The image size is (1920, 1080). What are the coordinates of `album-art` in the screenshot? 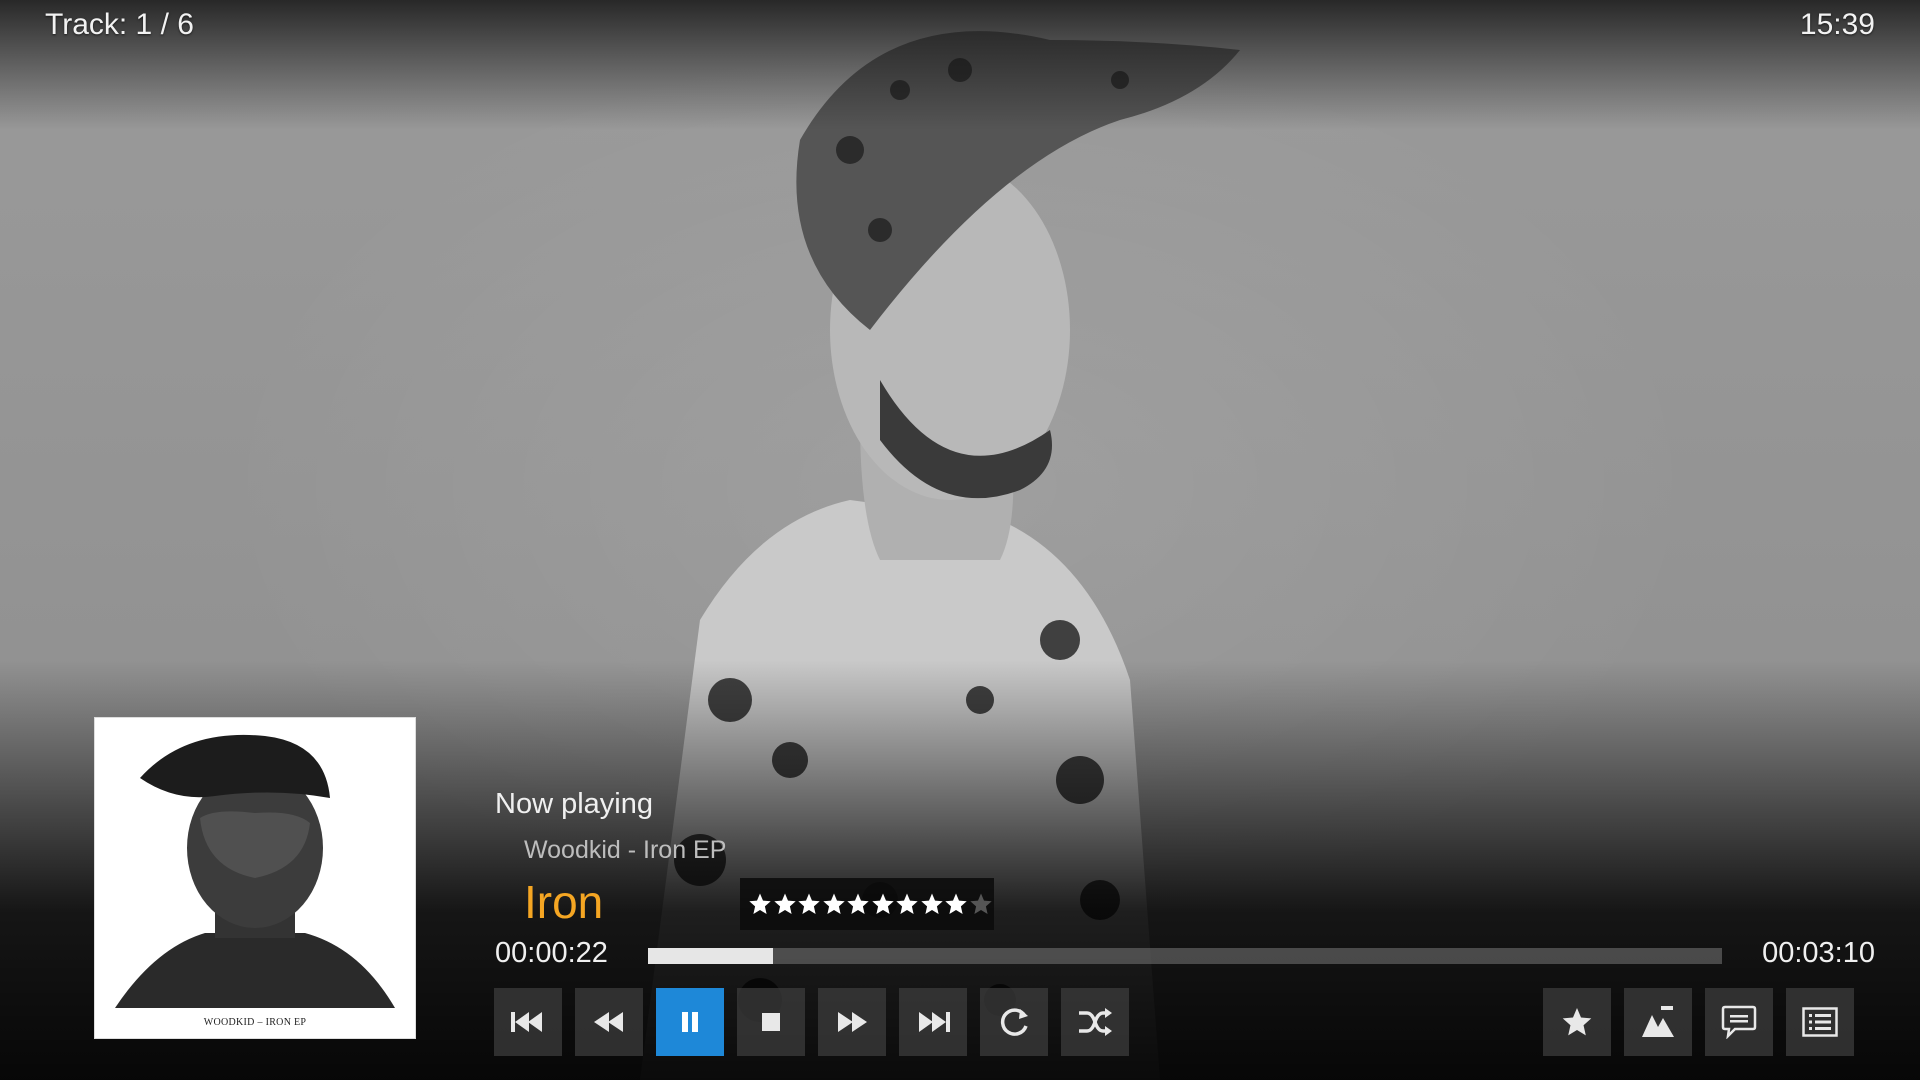 It's located at (255, 871).